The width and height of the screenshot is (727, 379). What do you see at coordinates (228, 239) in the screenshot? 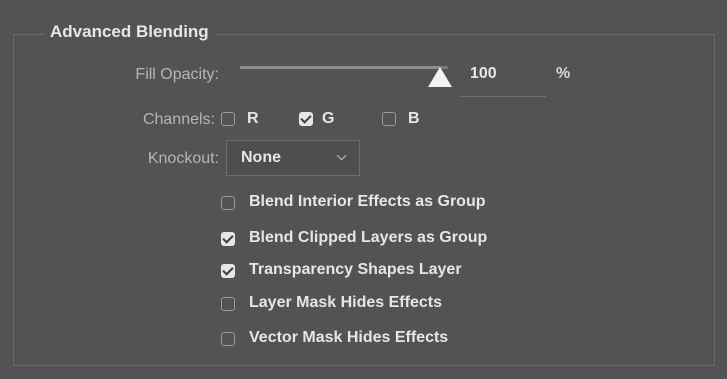
I see `blend-clipped-layers-checkbox` at bounding box center [228, 239].